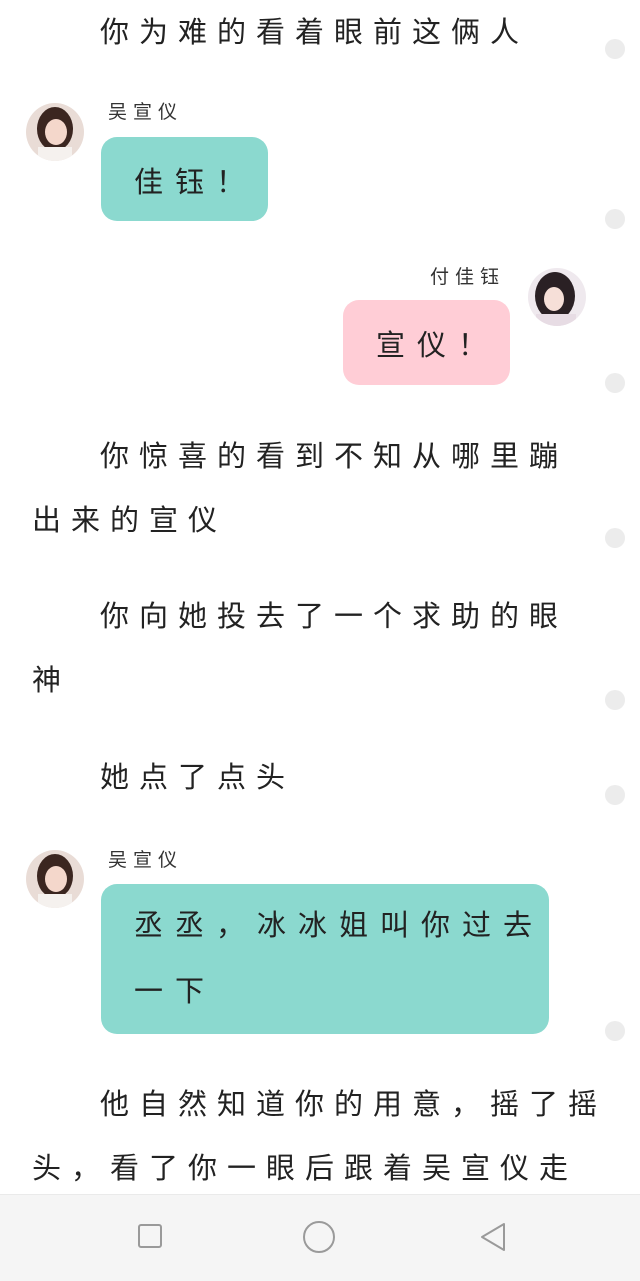 Image resolution: width=640 pixels, height=1281 pixels. What do you see at coordinates (438, 345) in the screenshot?
I see `message-text: 宣仪！` at bounding box center [438, 345].